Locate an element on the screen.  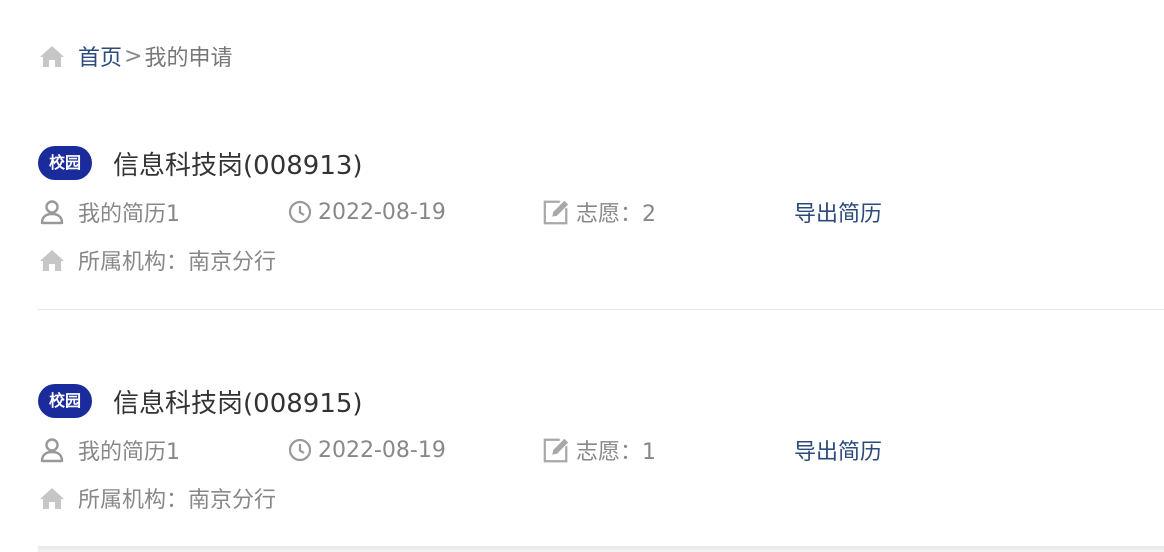
choice-info: 志愿：2 is located at coordinates (599, 212).